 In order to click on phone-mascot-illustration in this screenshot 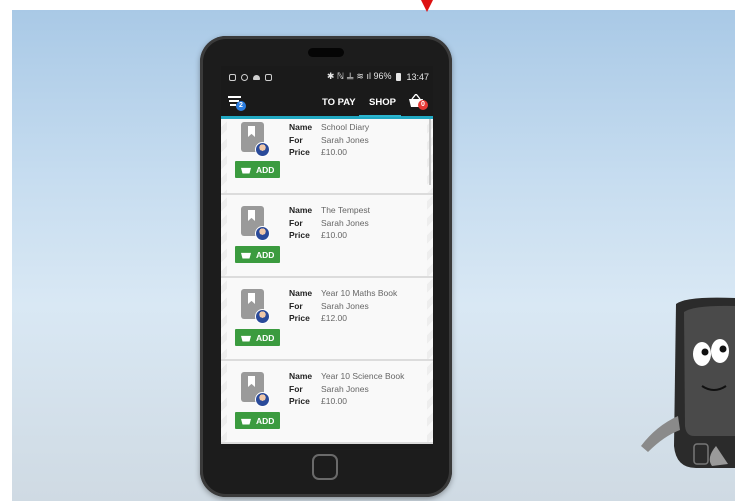, I will do `click(688, 382)`.